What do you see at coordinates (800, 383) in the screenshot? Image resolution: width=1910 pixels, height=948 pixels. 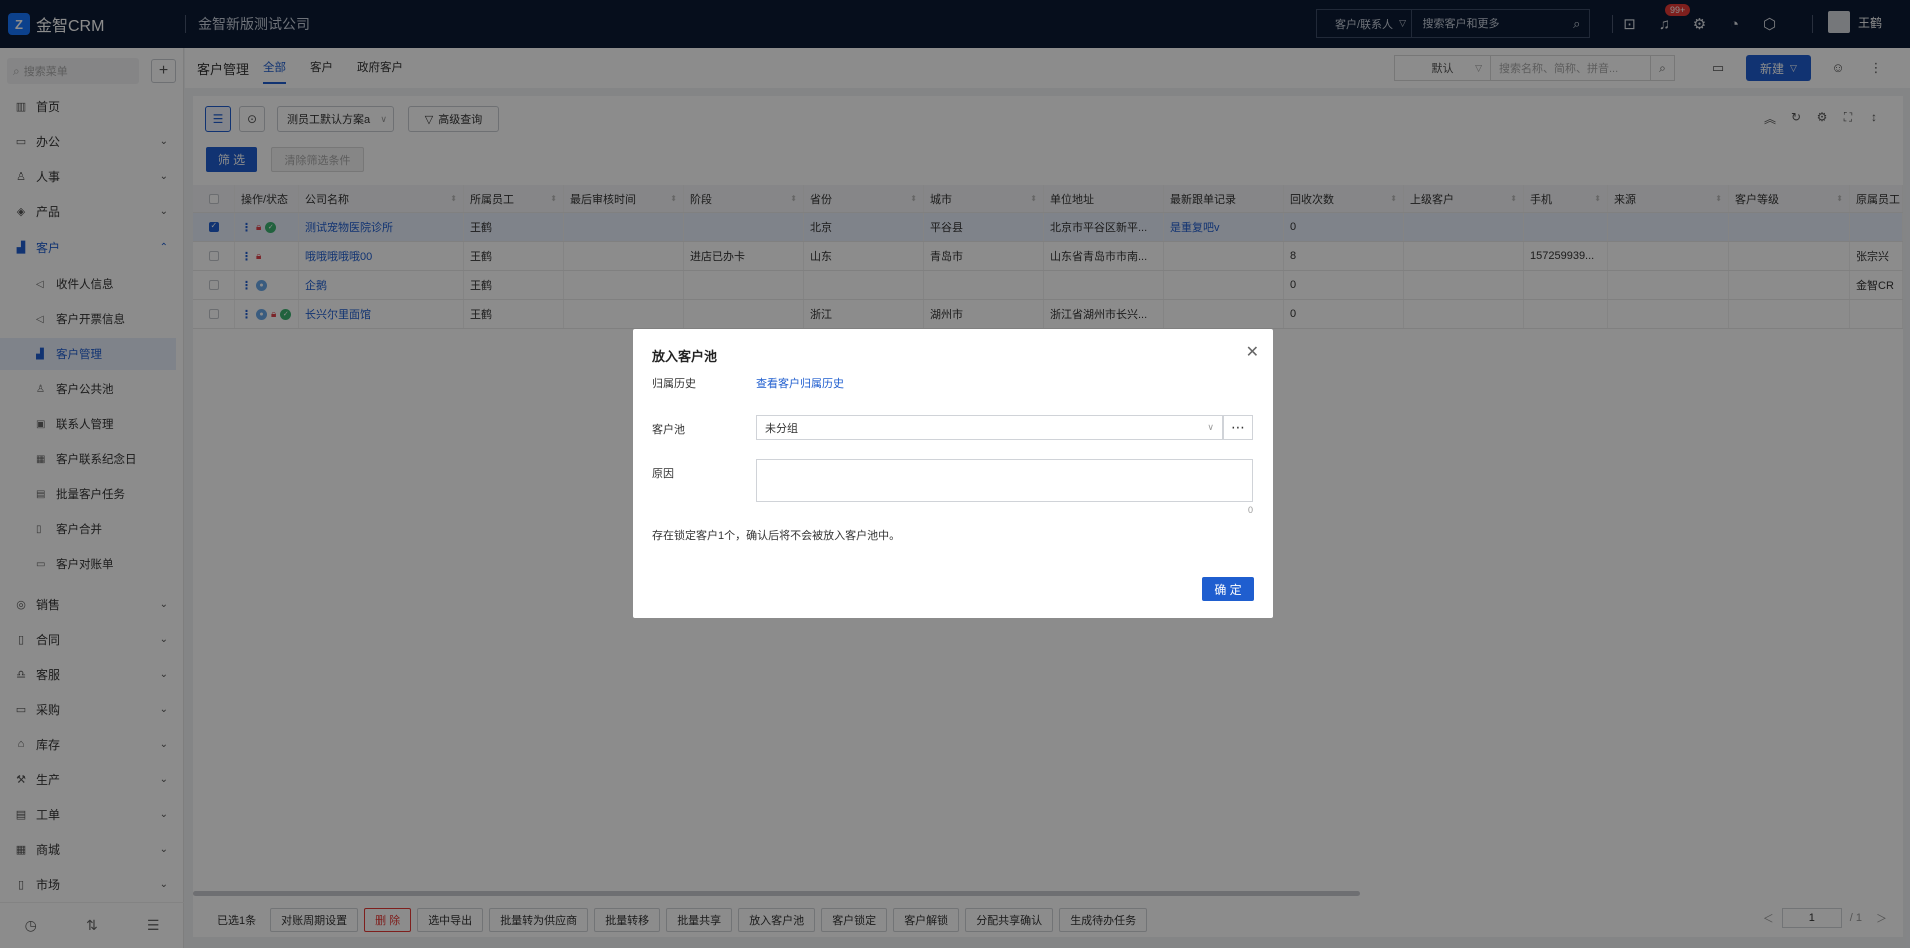 I see `view-history-link: 查看客户归属历史` at bounding box center [800, 383].